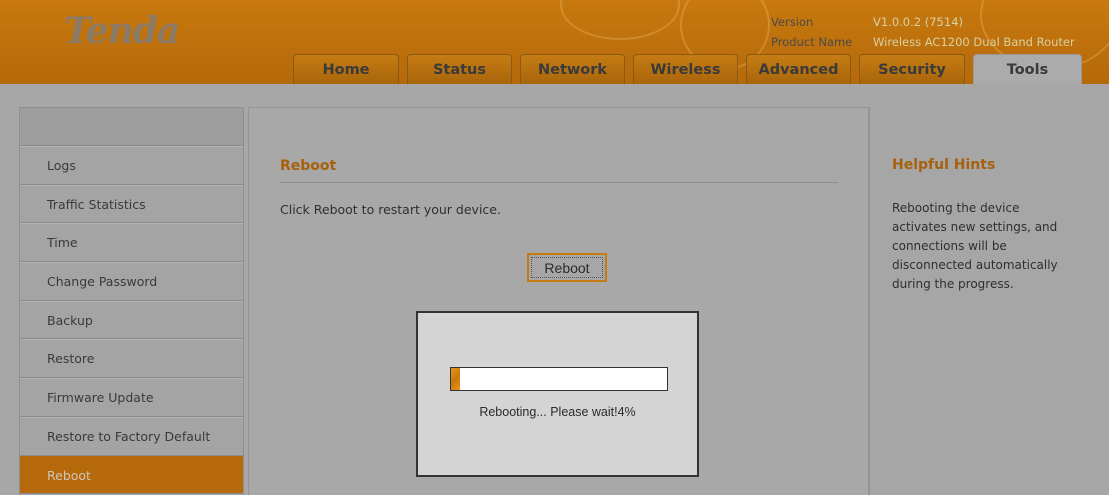 This screenshot has height=495, width=1109. Describe the element at coordinates (912, 69) in the screenshot. I see `tab-security: Security` at that location.